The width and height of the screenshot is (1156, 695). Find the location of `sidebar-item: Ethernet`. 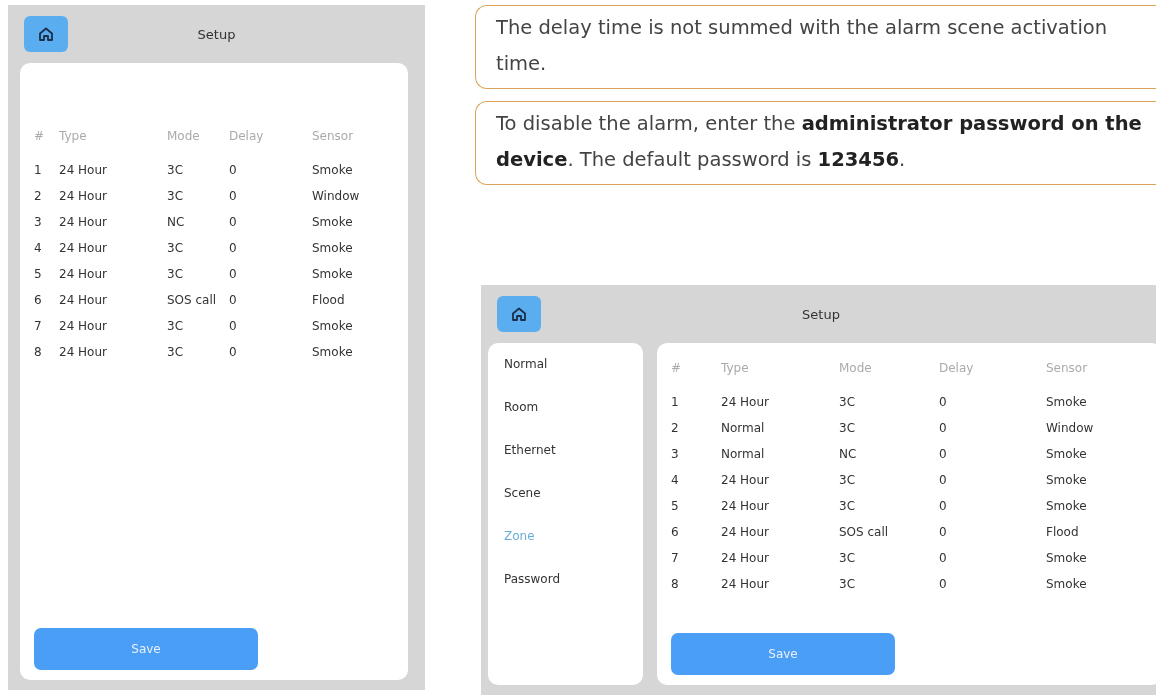

sidebar-item: Ethernet is located at coordinates (573, 452).